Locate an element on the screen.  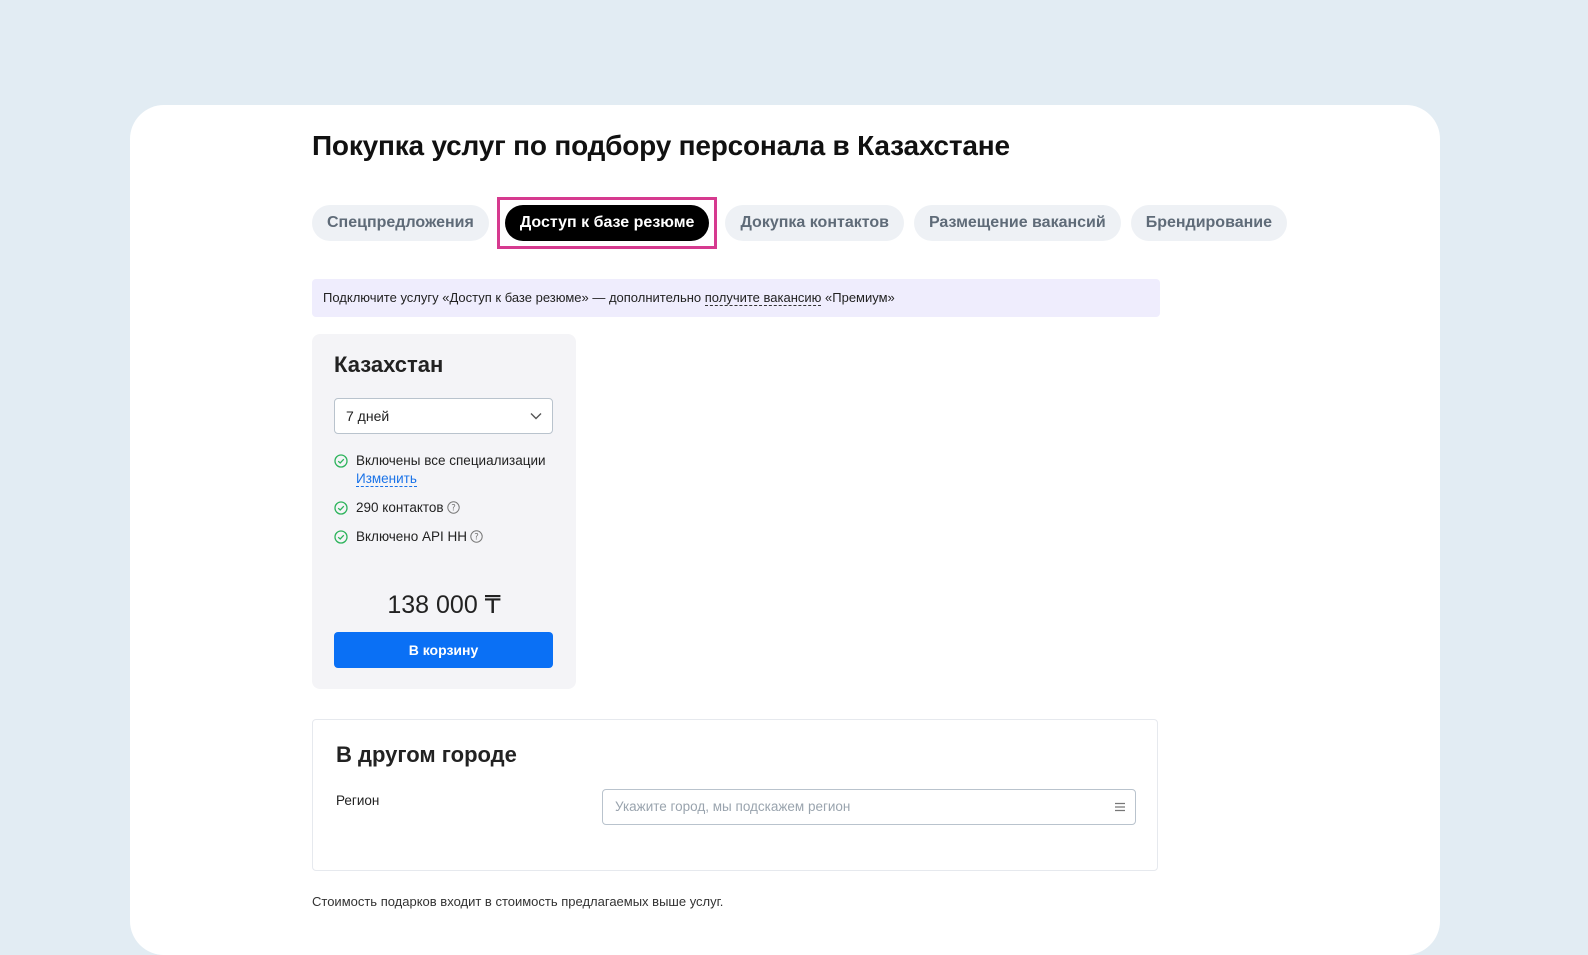
feature-text: 290 контактов is located at coordinates (400, 507).